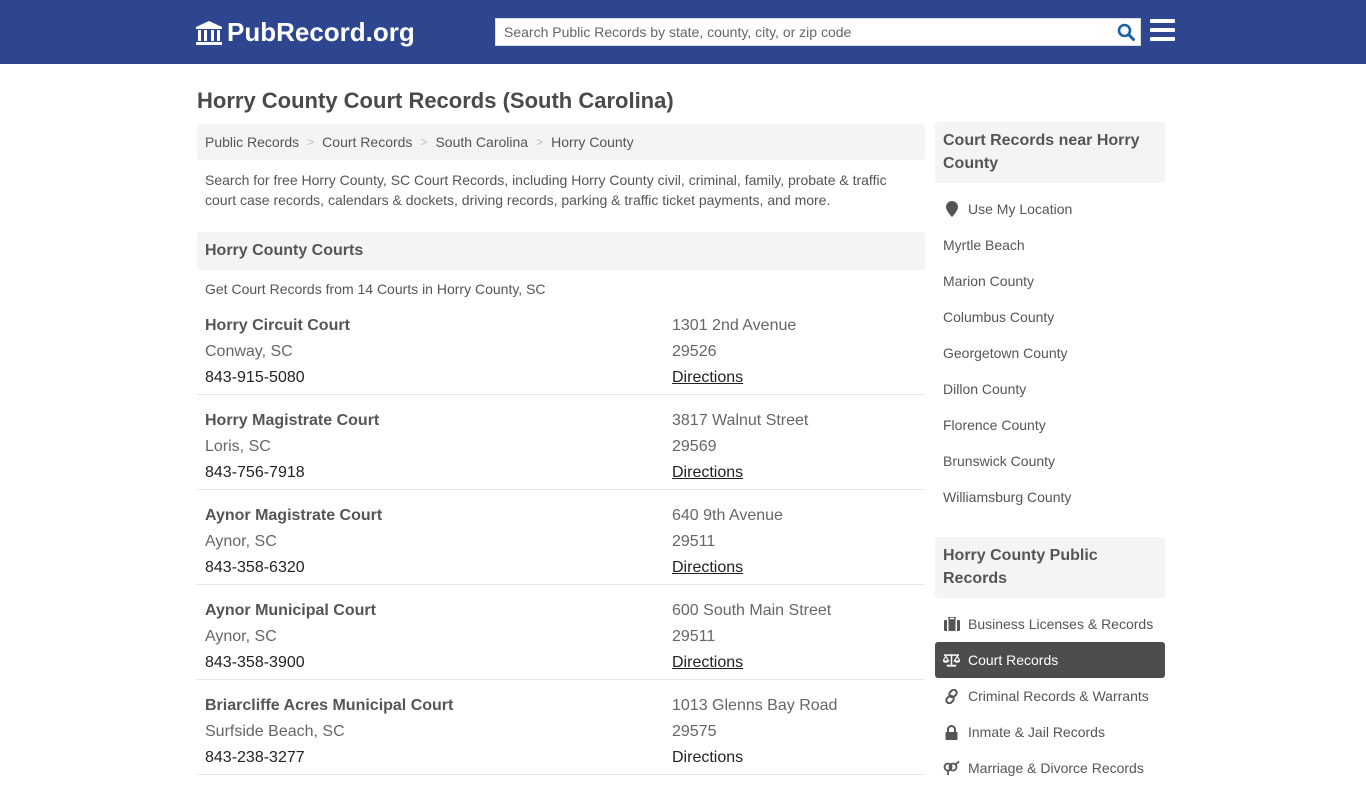 Image resolution: width=1366 pixels, height=786 pixels. Describe the element at coordinates (951, 624) in the screenshot. I see `briefcase-icon` at that location.